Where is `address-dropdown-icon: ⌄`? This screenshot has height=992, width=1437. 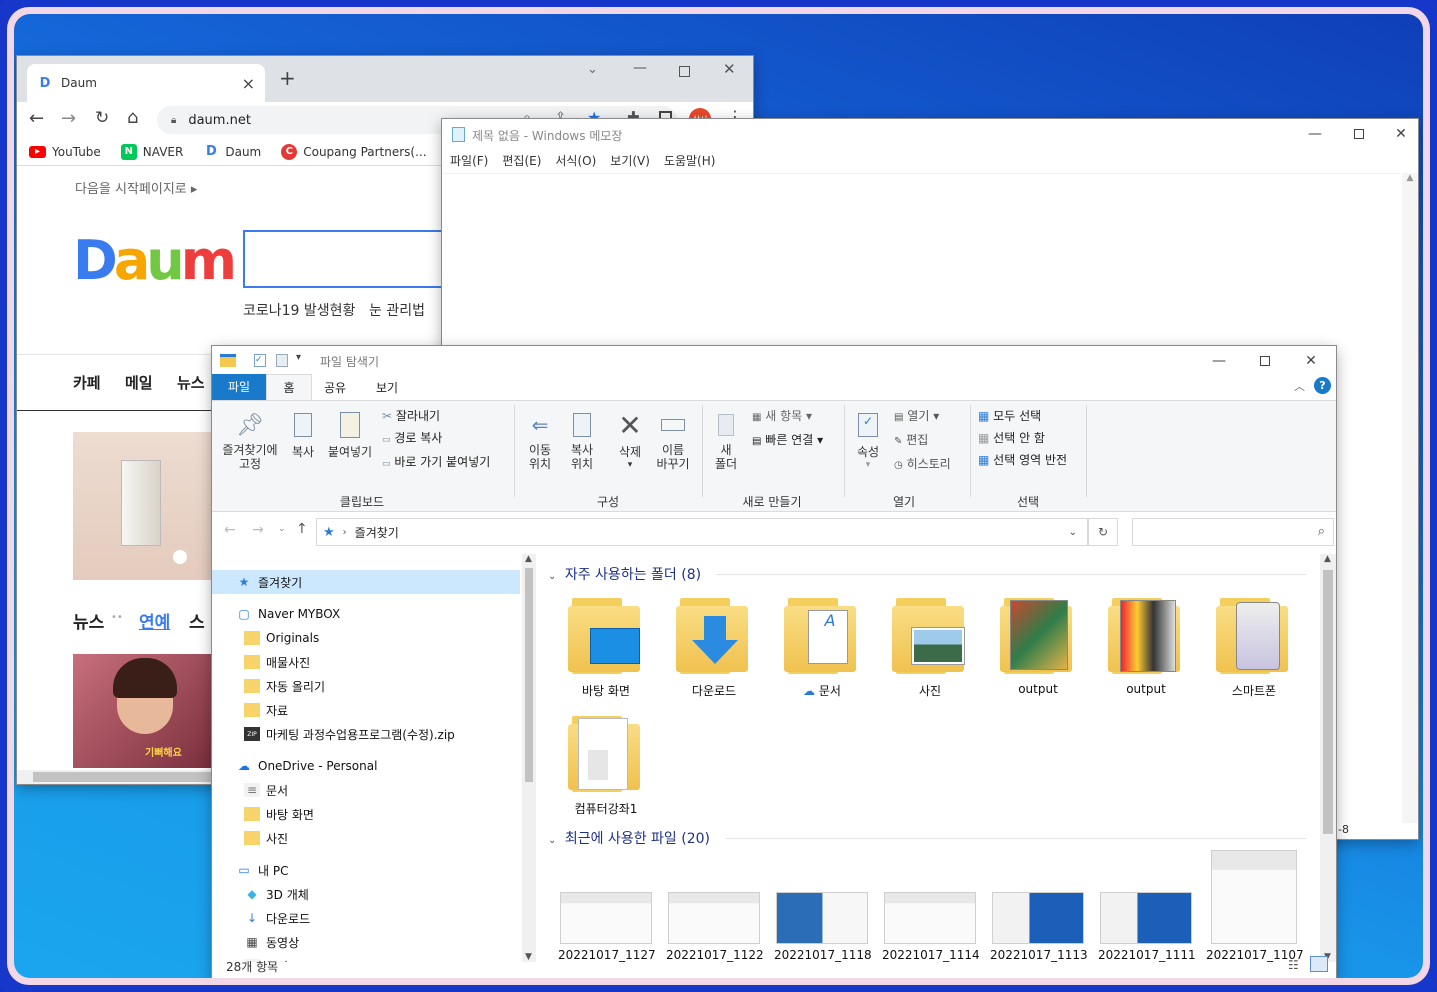
address-dropdown-icon: ⌄ is located at coordinates (1073, 532).